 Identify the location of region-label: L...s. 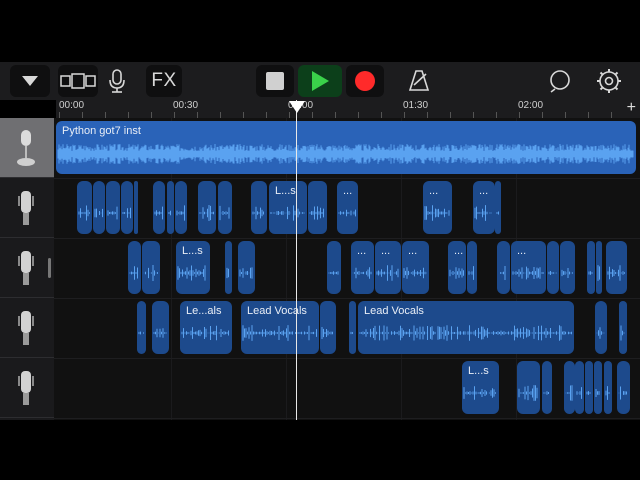
(285, 191).